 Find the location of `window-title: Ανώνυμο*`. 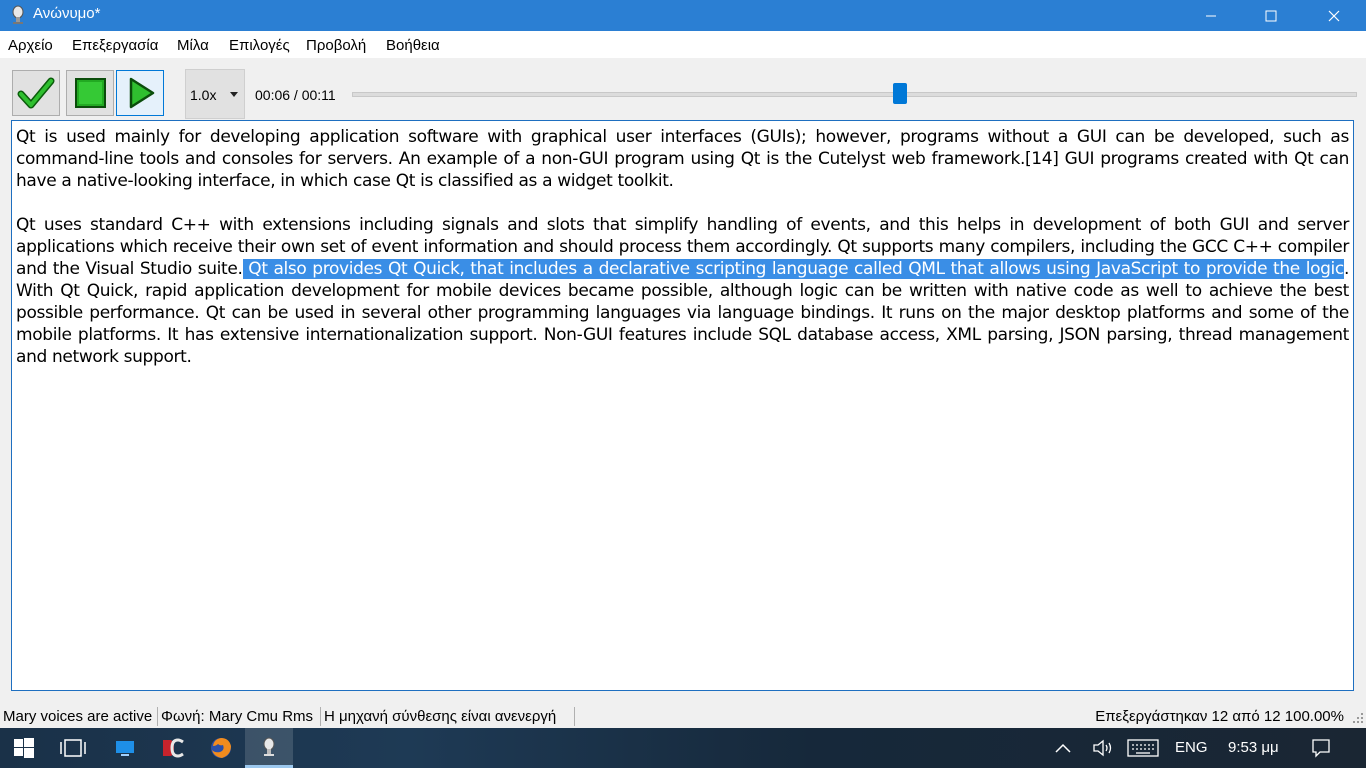

window-title: Ανώνυμο* is located at coordinates (67, 13).